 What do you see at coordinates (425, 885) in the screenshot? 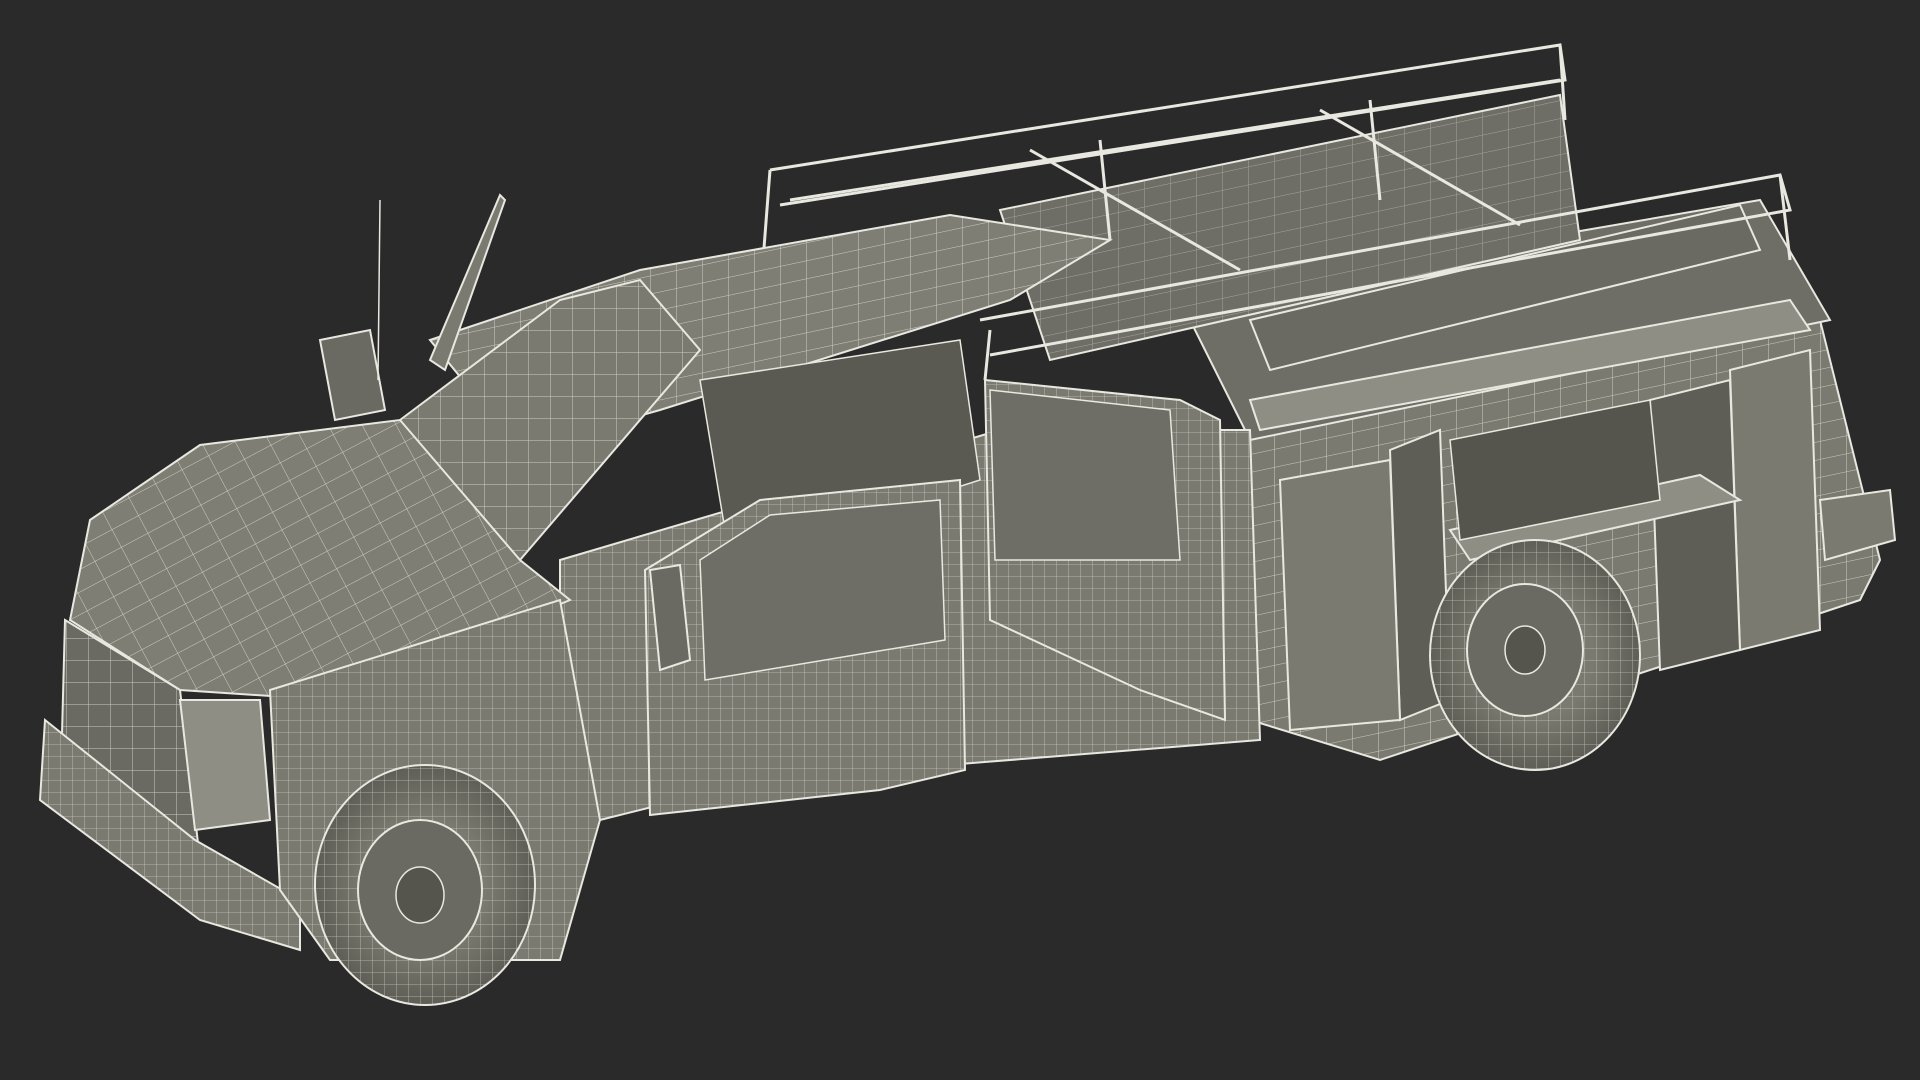
I see `front-wheel` at bounding box center [425, 885].